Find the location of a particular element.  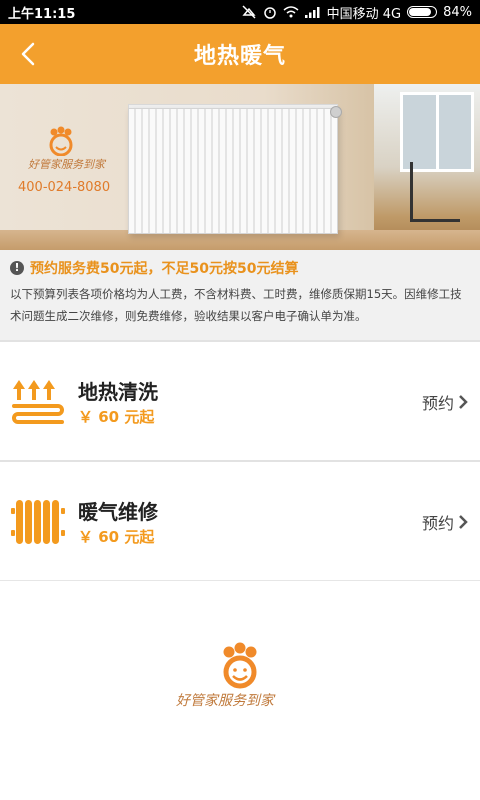

chair-image is located at coordinates (435, 192).